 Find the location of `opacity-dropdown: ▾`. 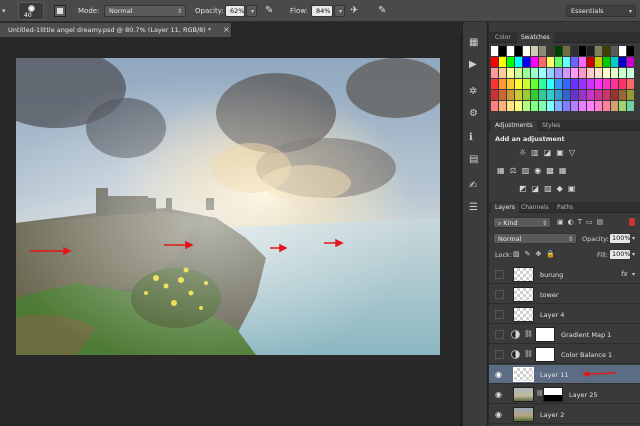

opacity-dropdown: ▾ is located at coordinates (251, 11).